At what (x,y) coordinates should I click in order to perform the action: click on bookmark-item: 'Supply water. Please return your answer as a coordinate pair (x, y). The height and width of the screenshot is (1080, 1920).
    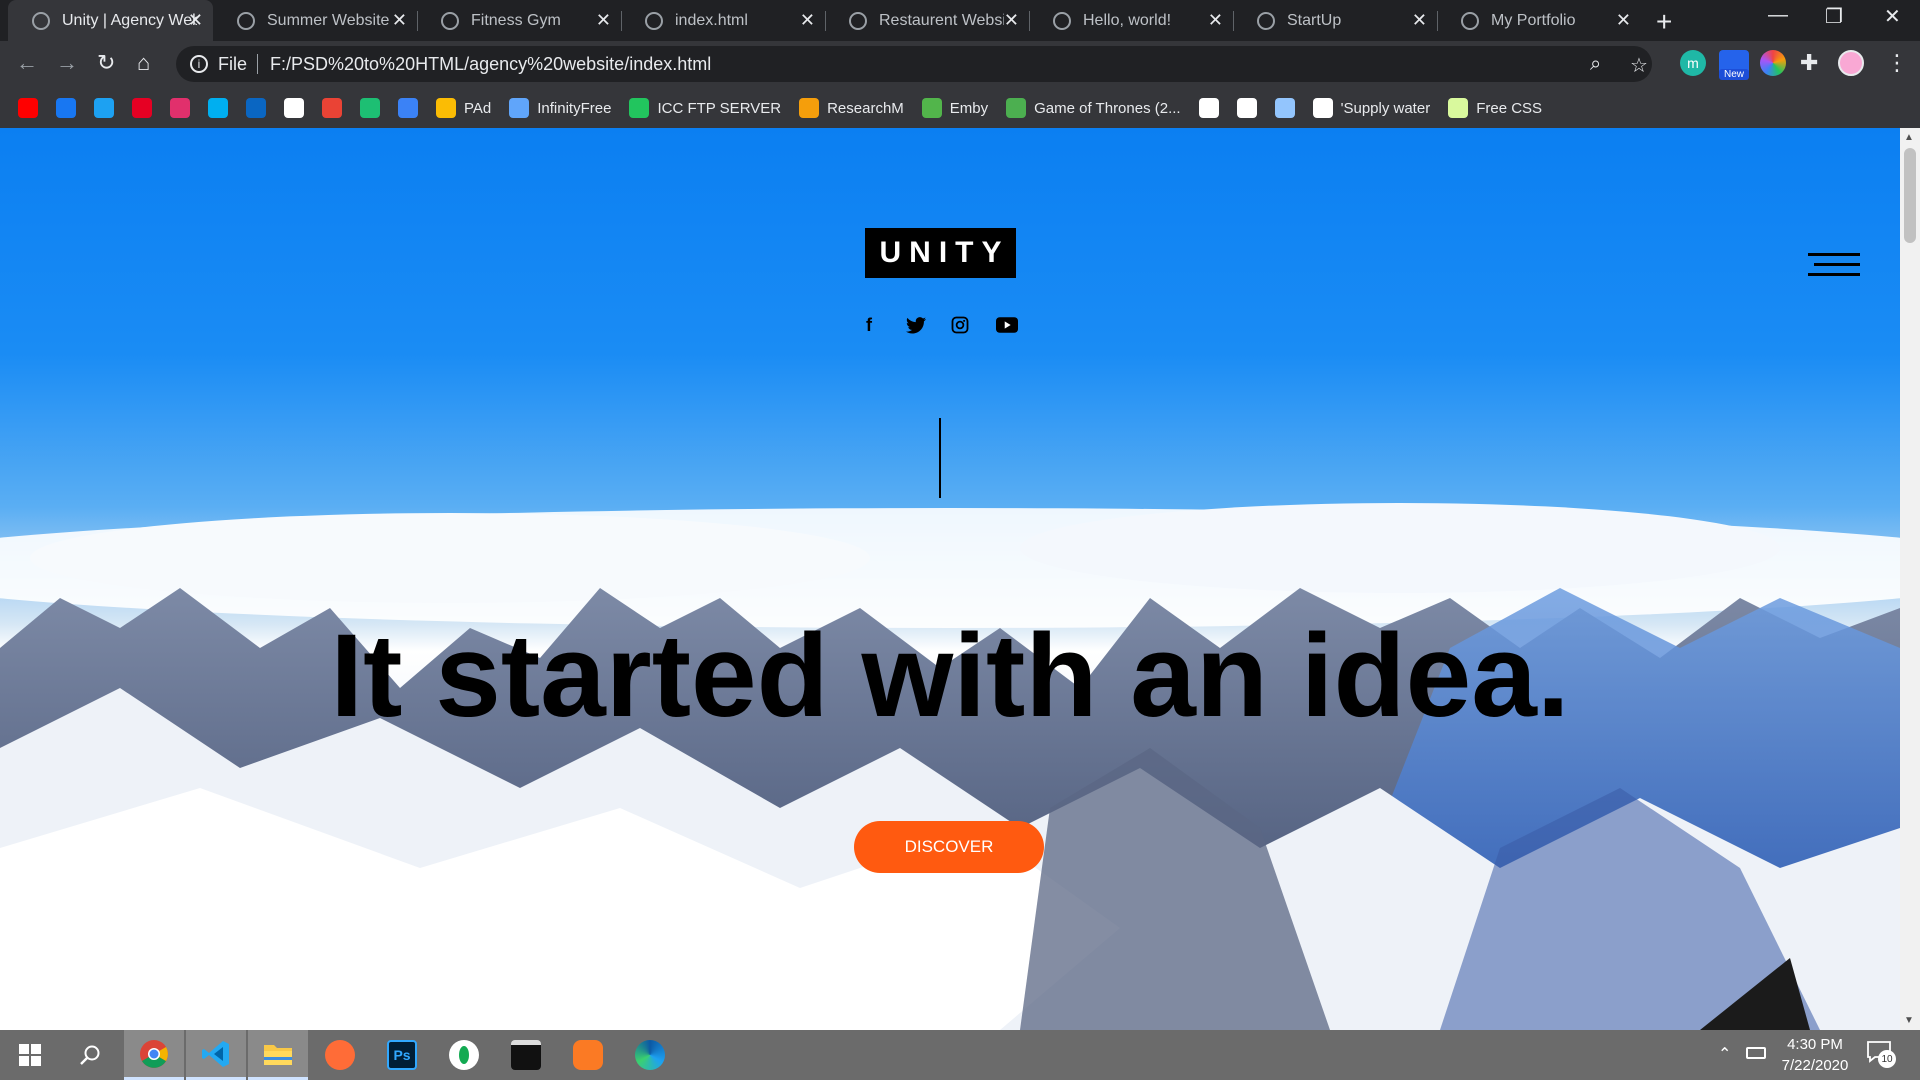
    Looking at the image, I should click on (1371, 108).